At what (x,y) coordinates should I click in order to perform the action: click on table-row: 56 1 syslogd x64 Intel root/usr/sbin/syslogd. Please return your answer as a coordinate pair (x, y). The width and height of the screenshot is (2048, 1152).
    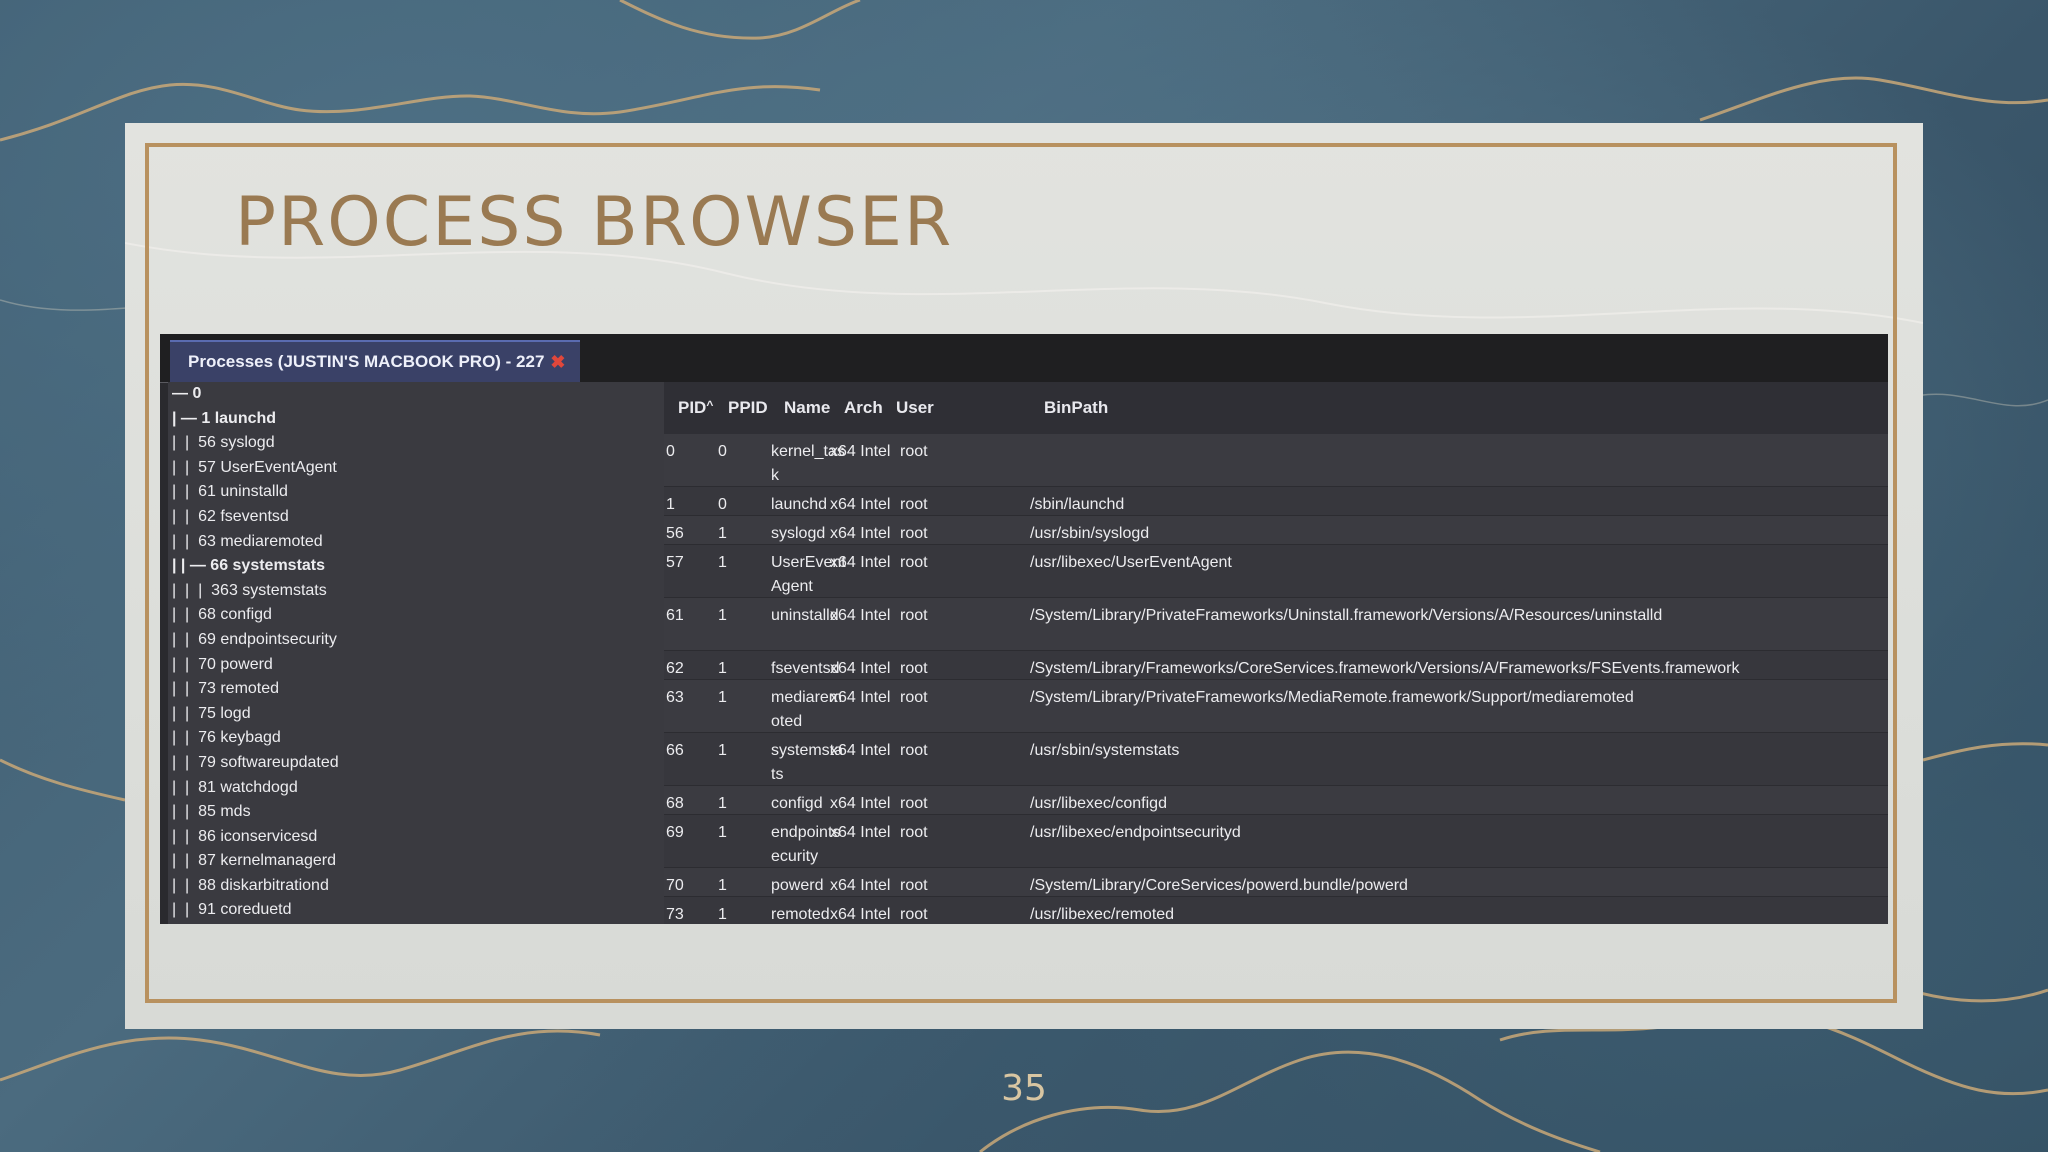
    Looking at the image, I should click on (1276, 530).